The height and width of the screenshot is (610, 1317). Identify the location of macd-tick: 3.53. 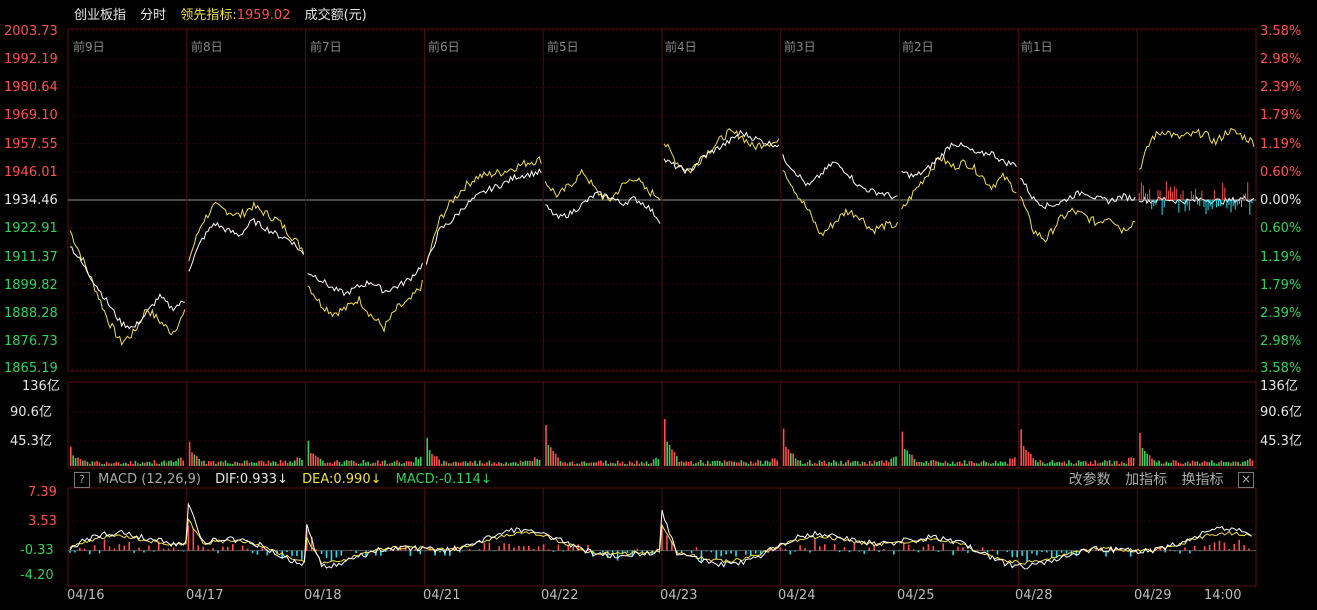
(42, 521).